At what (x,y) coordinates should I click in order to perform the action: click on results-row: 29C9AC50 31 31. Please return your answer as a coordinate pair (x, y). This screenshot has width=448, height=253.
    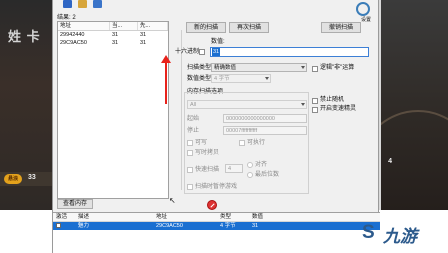
    Looking at the image, I should click on (113, 43).